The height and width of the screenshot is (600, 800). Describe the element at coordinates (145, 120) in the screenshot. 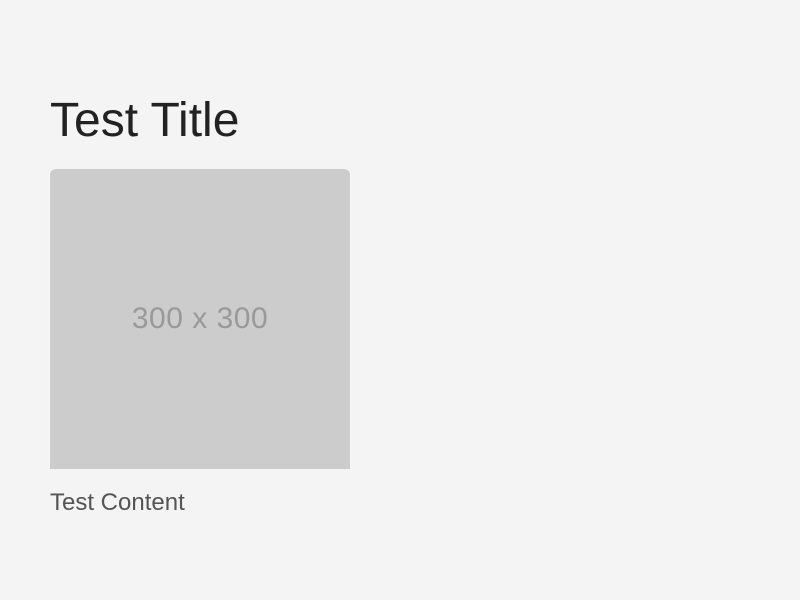

I see `page-title: Test Title` at that location.